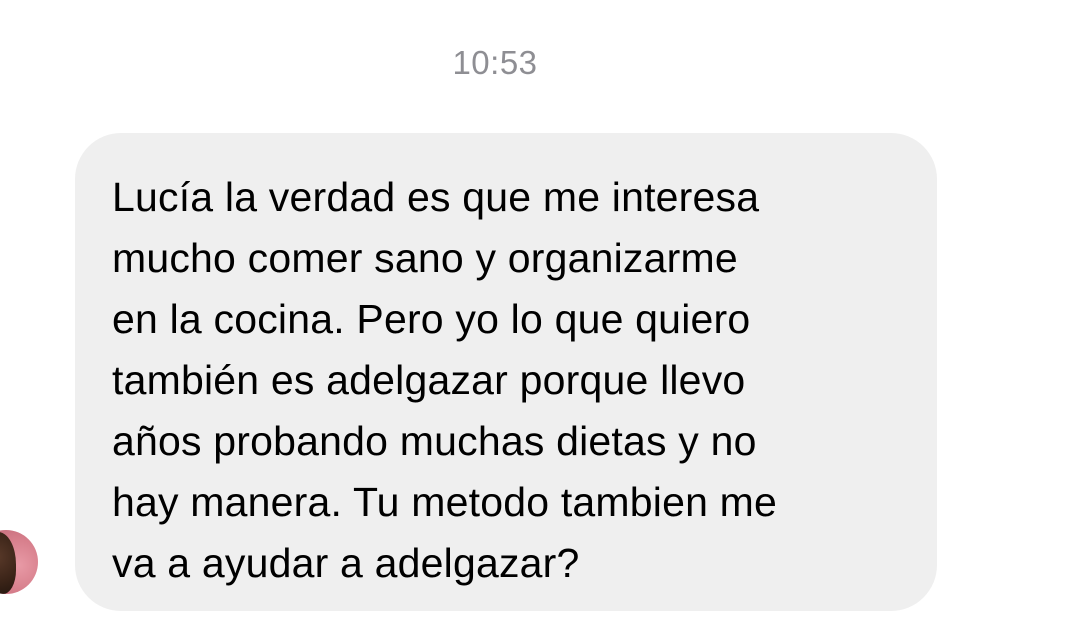  What do you see at coordinates (8, 563) in the screenshot?
I see `avatar-photo` at bounding box center [8, 563].